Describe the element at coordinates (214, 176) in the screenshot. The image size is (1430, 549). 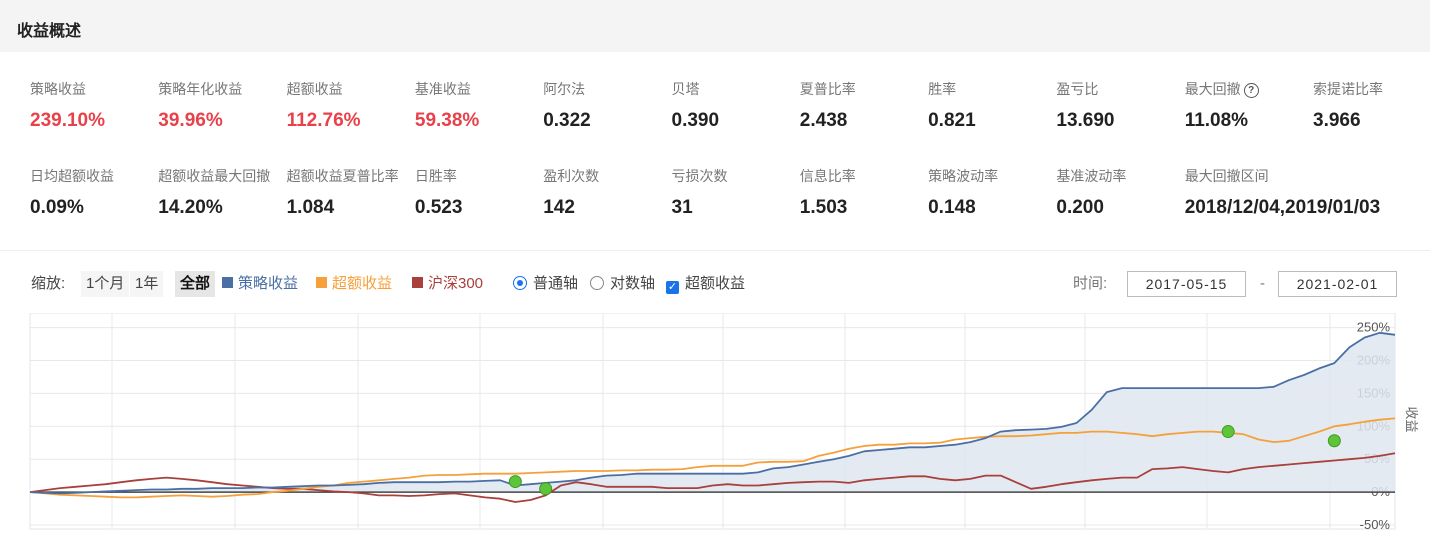
I see `metric-label-text: 超额收益最大回撤` at that location.